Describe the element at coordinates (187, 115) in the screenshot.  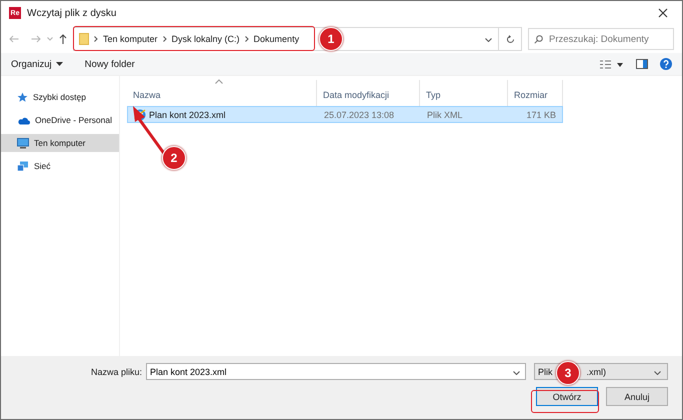
I see `file-name: Plan kont 2023.xml` at that location.